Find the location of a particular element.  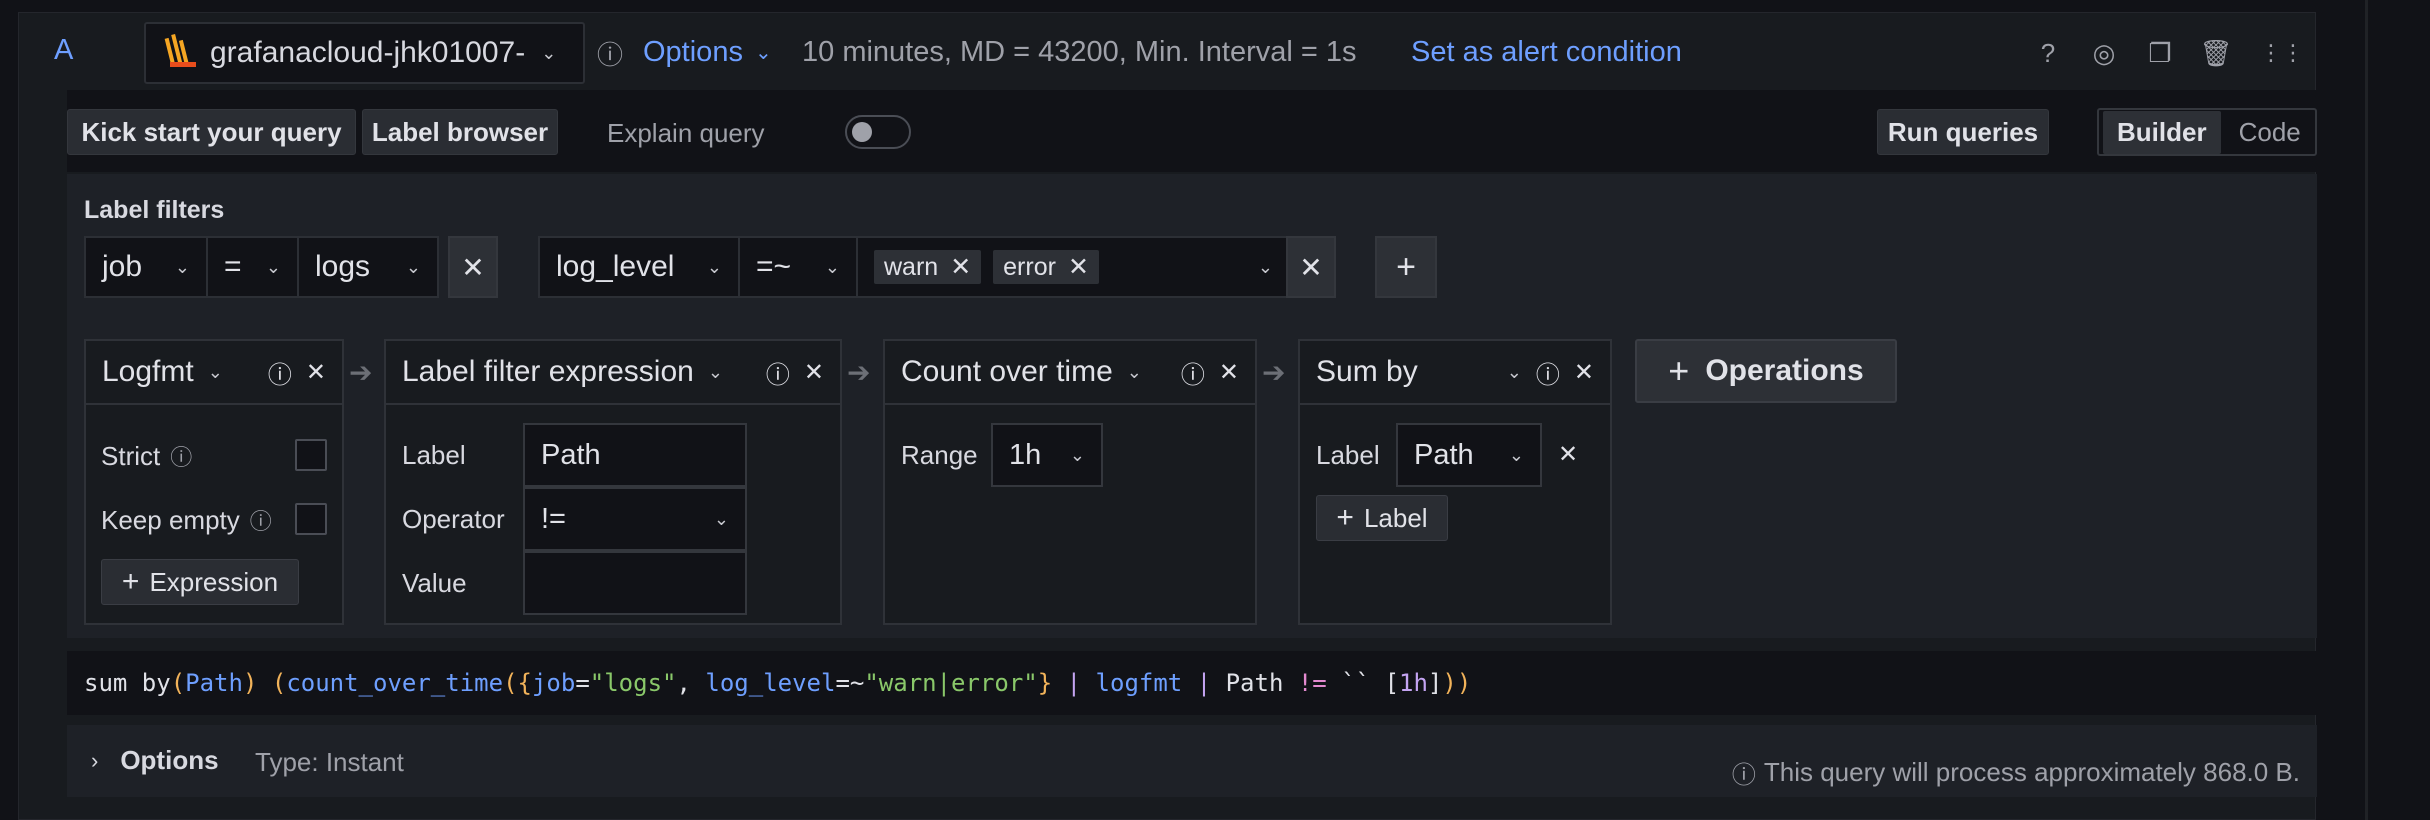

scrollbar-track is located at coordinates (2366, 410).